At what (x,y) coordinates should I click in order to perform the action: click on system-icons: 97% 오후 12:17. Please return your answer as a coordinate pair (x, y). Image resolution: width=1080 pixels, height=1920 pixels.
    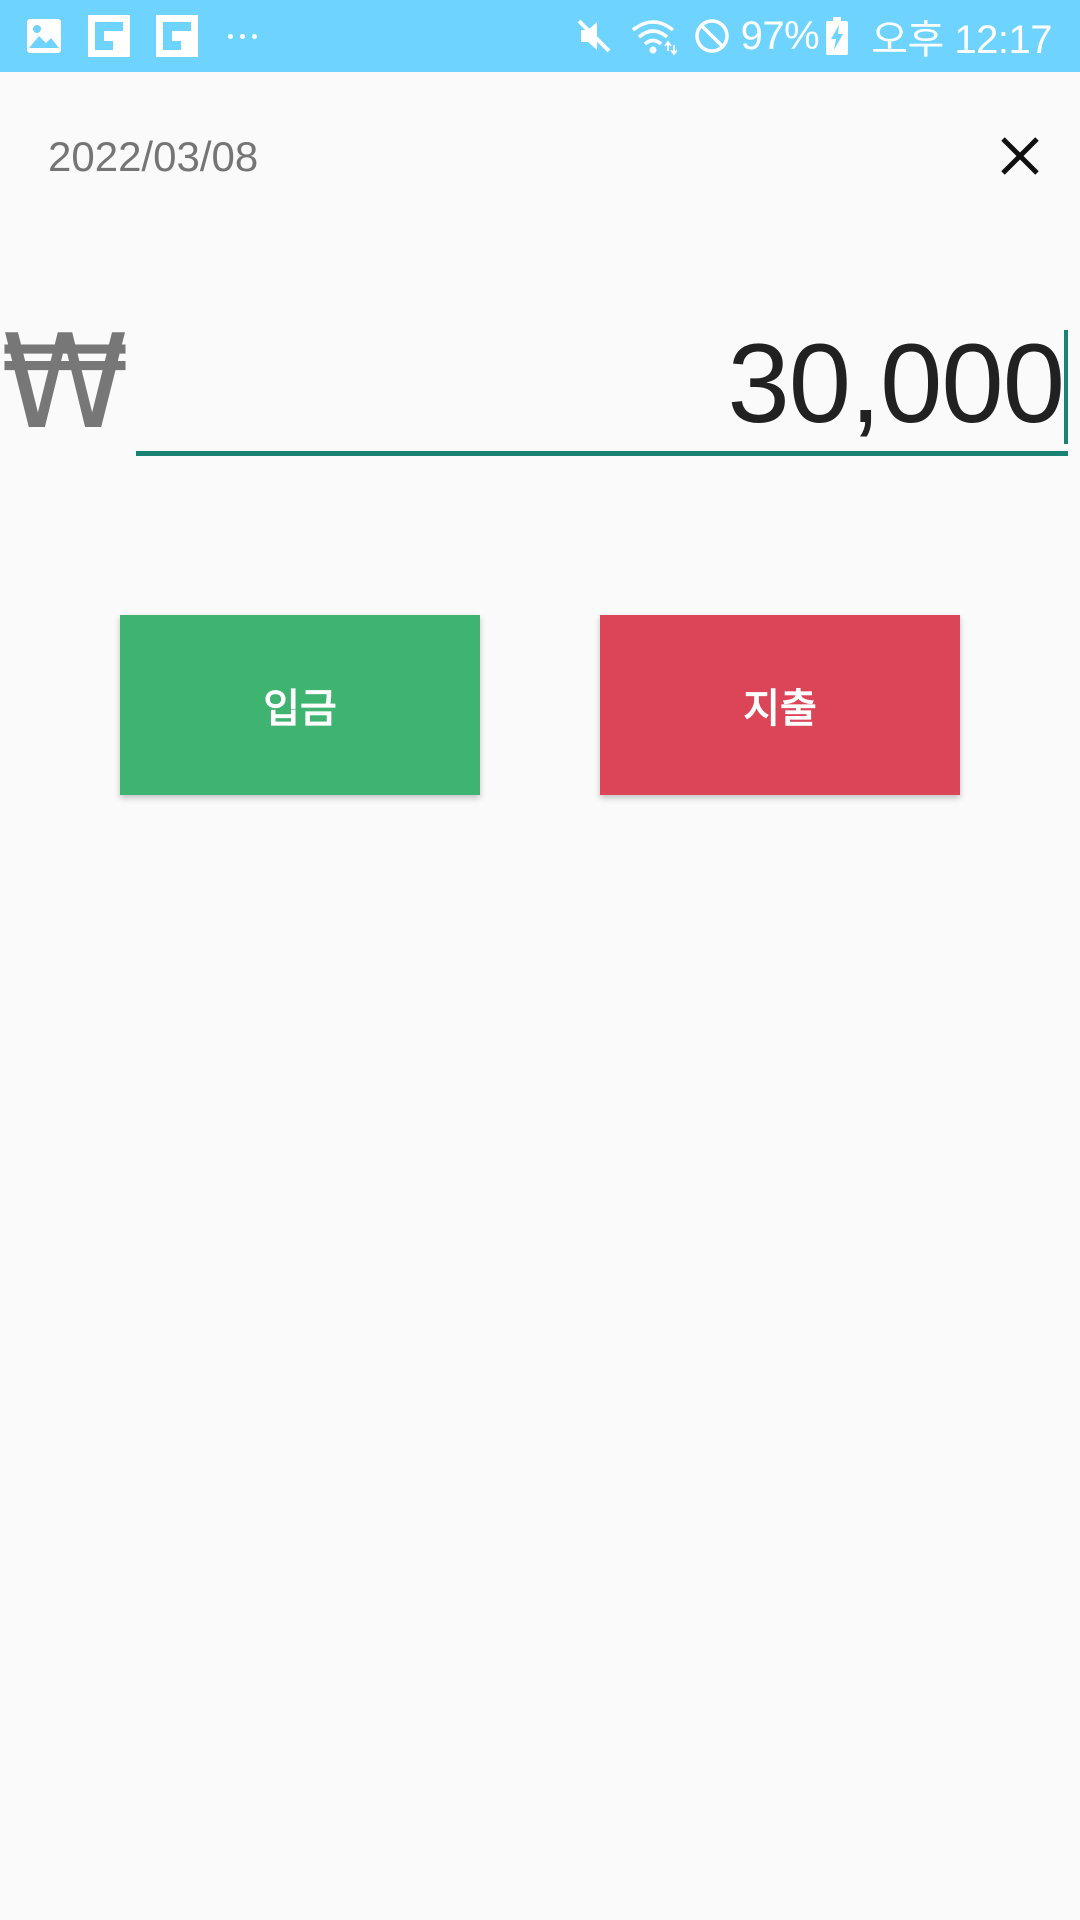
    Looking at the image, I should click on (810, 37).